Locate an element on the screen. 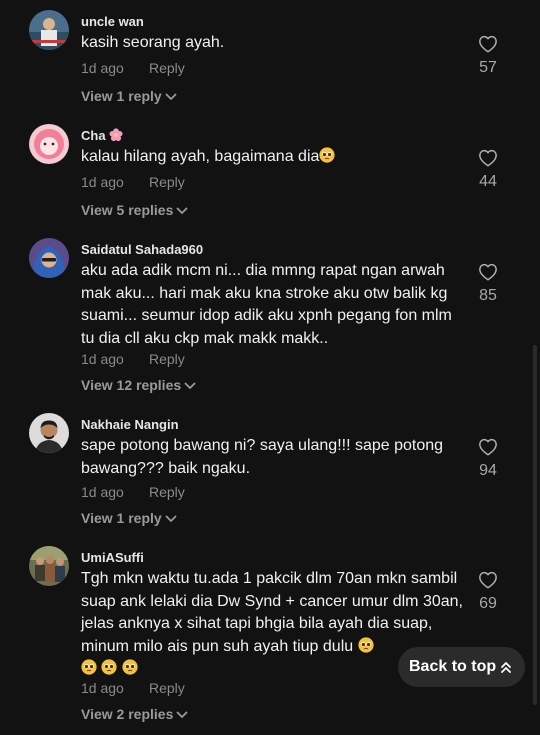 Image resolution: width=540 pixels, height=735 pixels. comment-username: UmiASuffi is located at coordinates (112, 557).